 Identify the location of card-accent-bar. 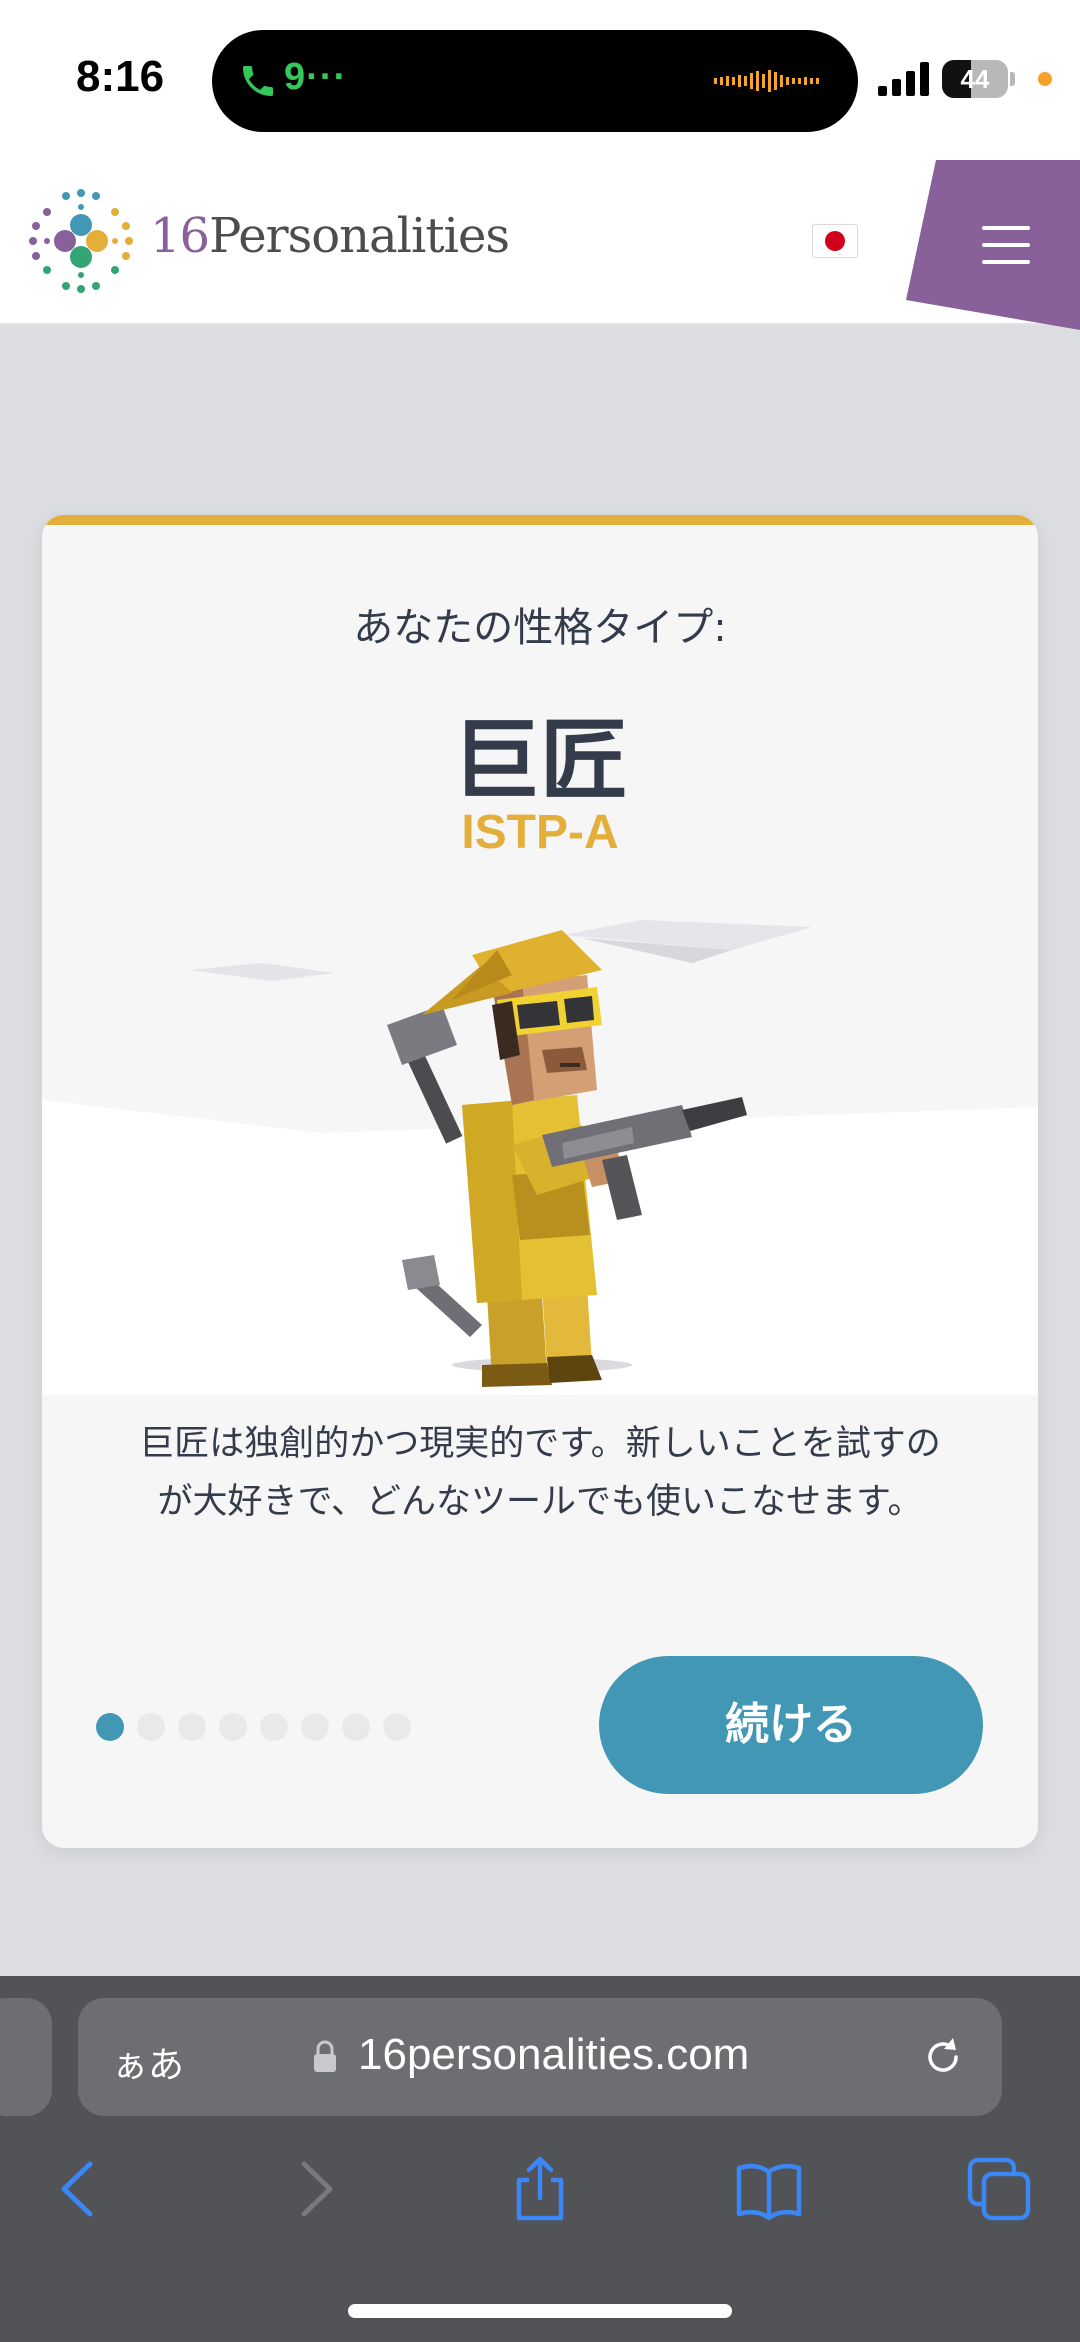
(540, 520).